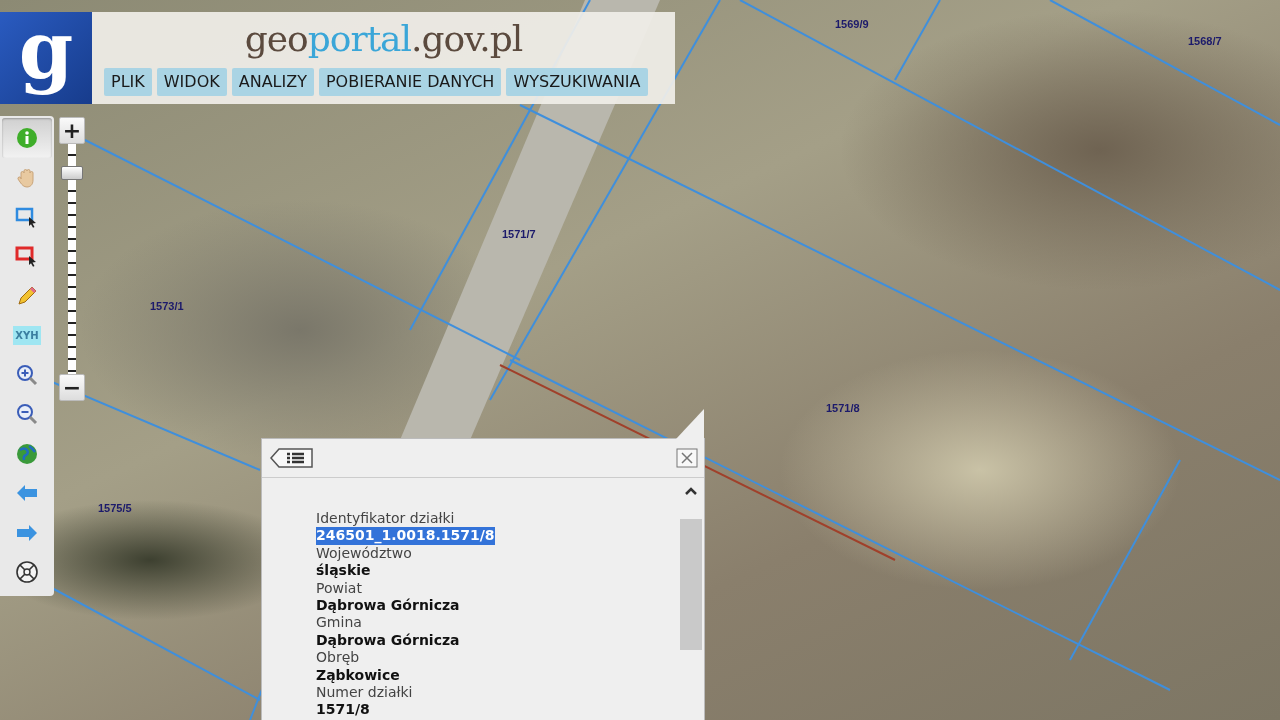  Describe the element at coordinates (383, 39) in the screenshot. I see `site-title: geoportal.gov.pl` at that location.